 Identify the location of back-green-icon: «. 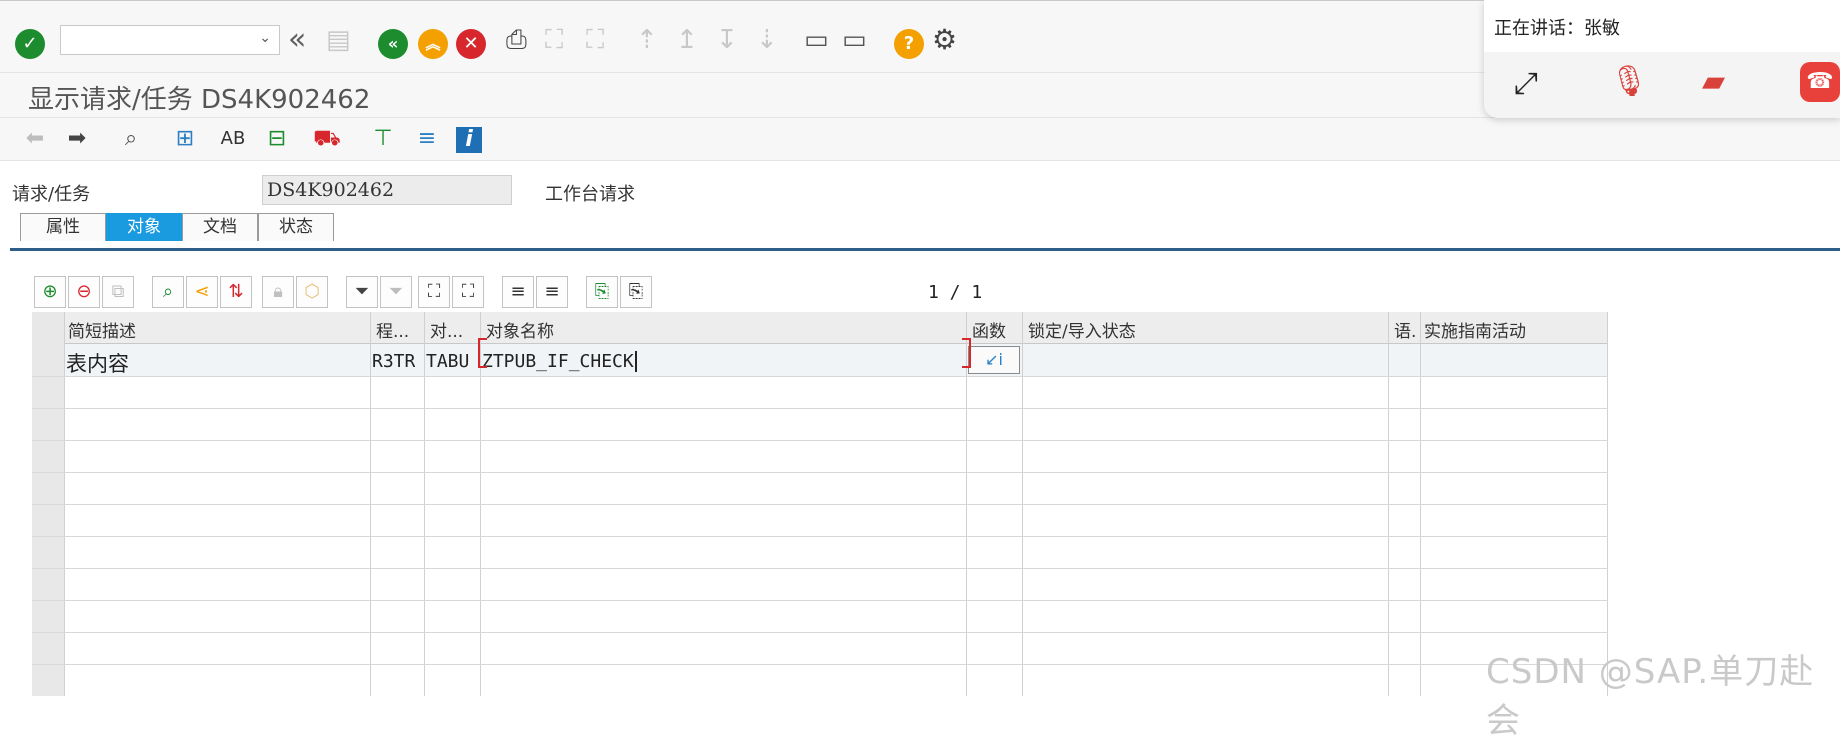
(393, 44).